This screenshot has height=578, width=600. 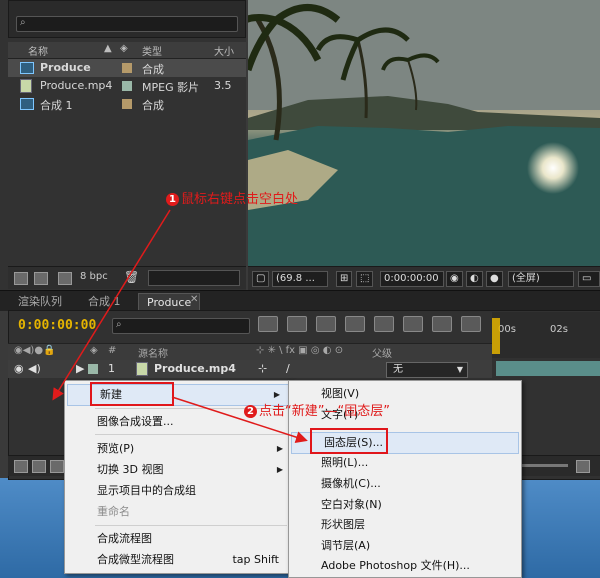 I want to click on annotation-step-2: 2 点击“新建”—“固态层”, so click(x=317, y=409).